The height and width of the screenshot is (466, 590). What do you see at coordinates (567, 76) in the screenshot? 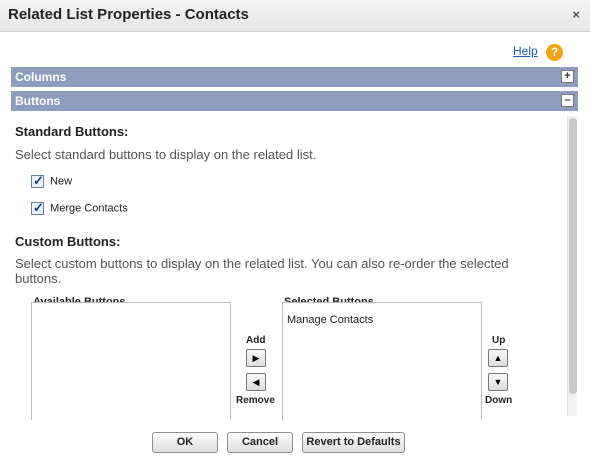
I see `expand-icon: +` at bounding box center [567, 76].